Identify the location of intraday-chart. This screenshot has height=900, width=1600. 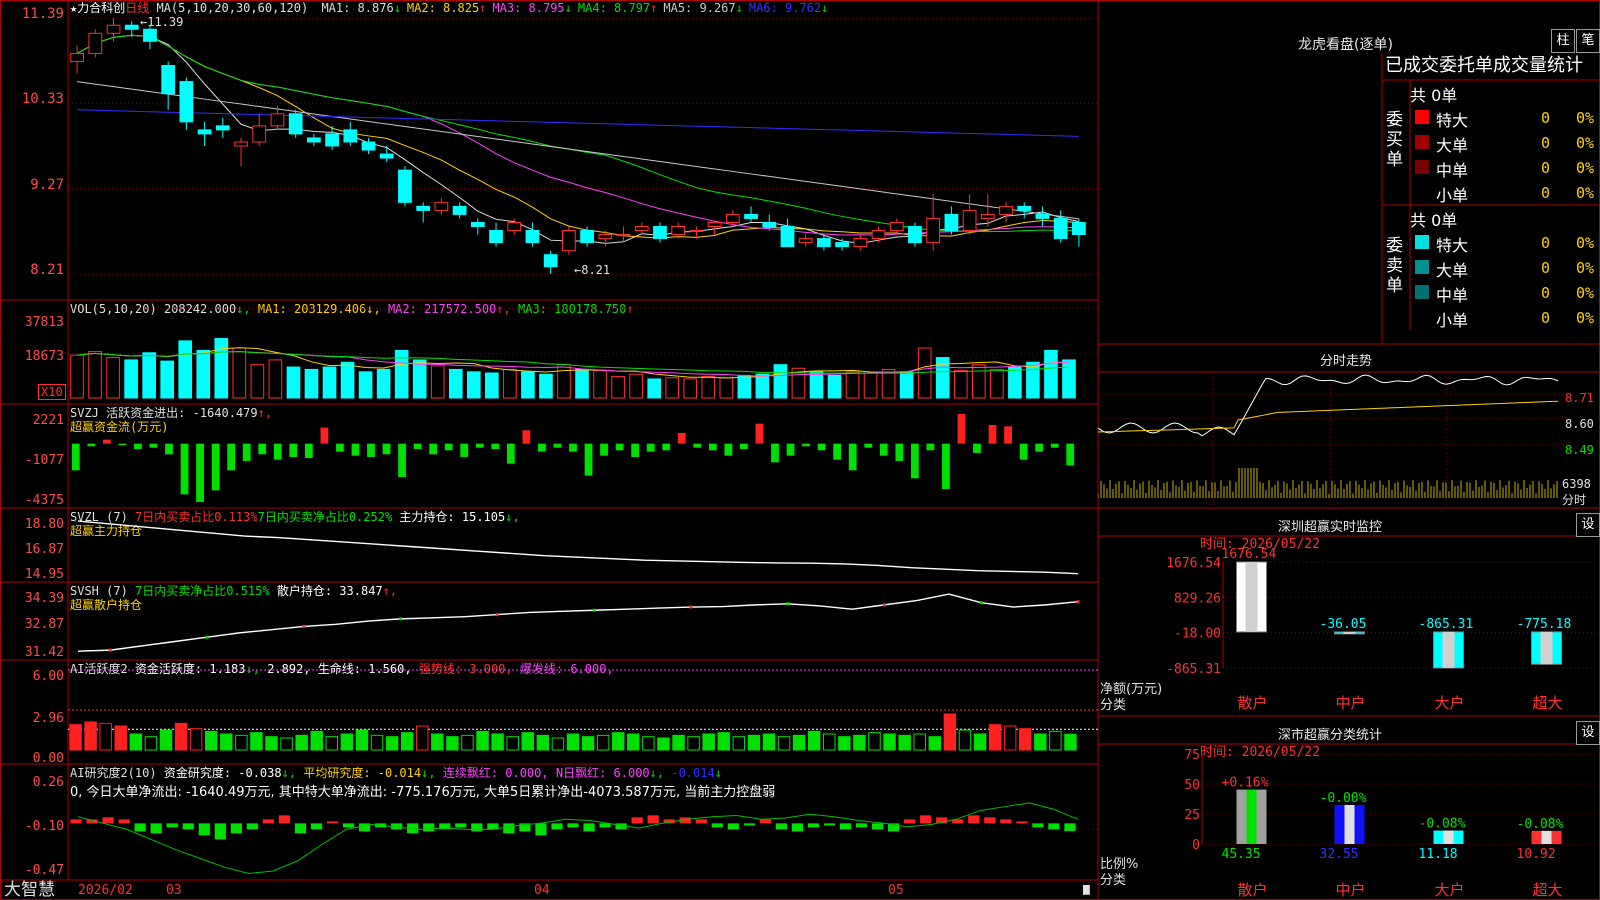
(1333, 440).